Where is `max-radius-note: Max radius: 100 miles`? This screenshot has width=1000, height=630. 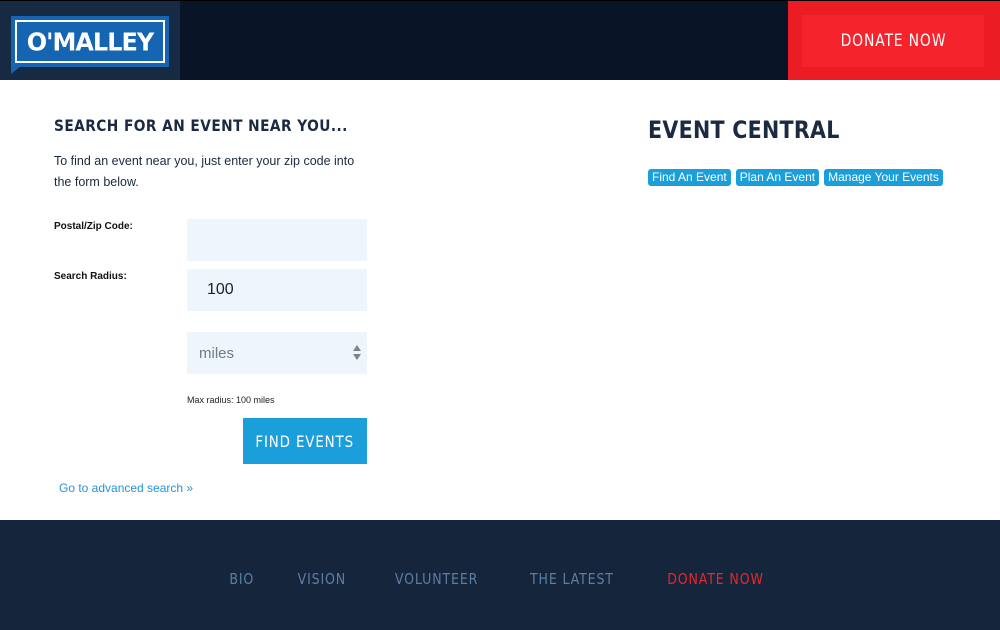
max-radius-note: Max radius: 100 miles is located at coordinates (231, 400).